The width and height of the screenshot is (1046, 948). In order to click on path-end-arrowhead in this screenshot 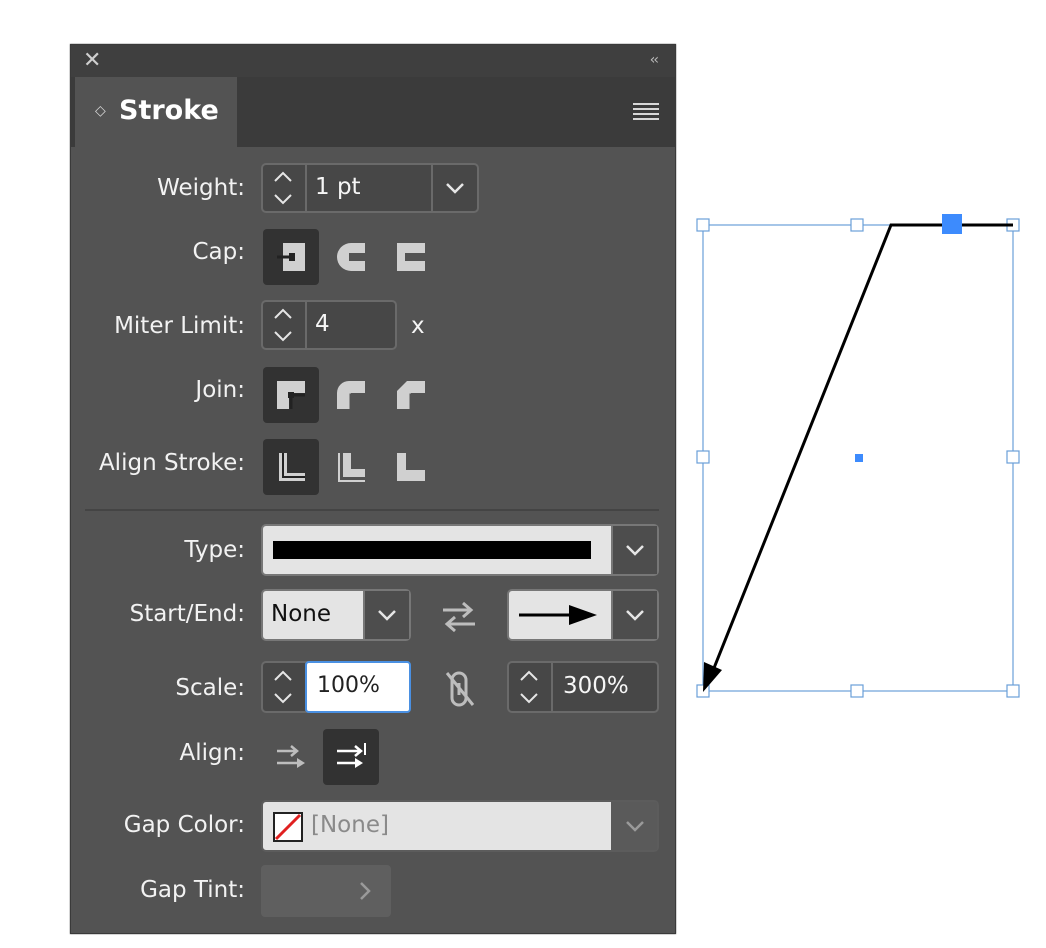, I will do `click(712, 677)`.